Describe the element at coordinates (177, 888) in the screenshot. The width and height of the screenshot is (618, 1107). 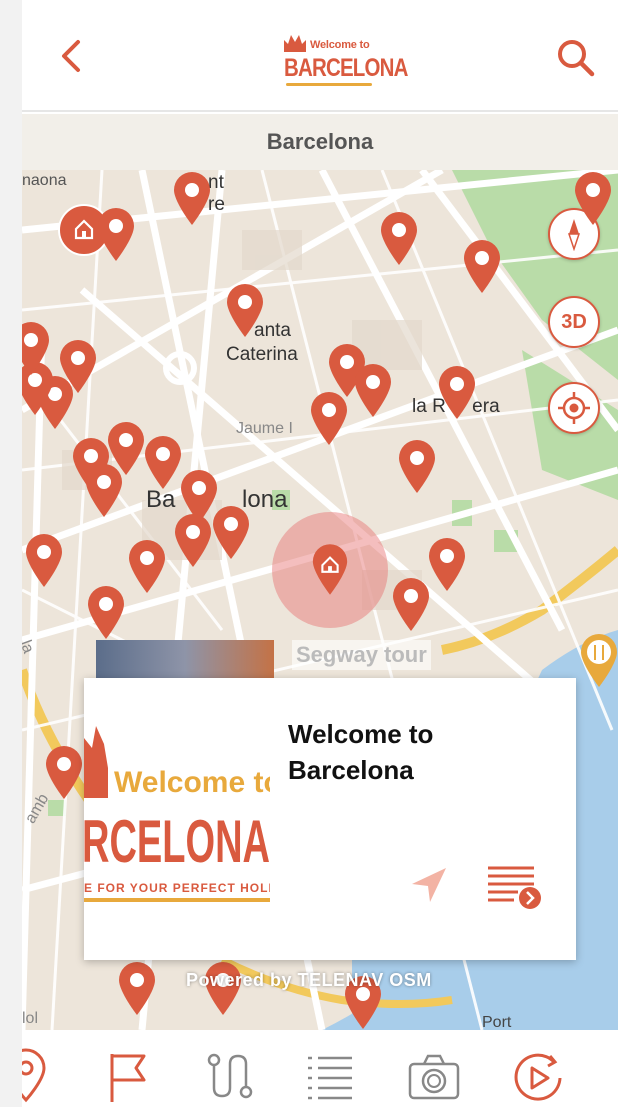
I see `logo-image-text: E FOR YOUR PERFECT HOLID` at that location.